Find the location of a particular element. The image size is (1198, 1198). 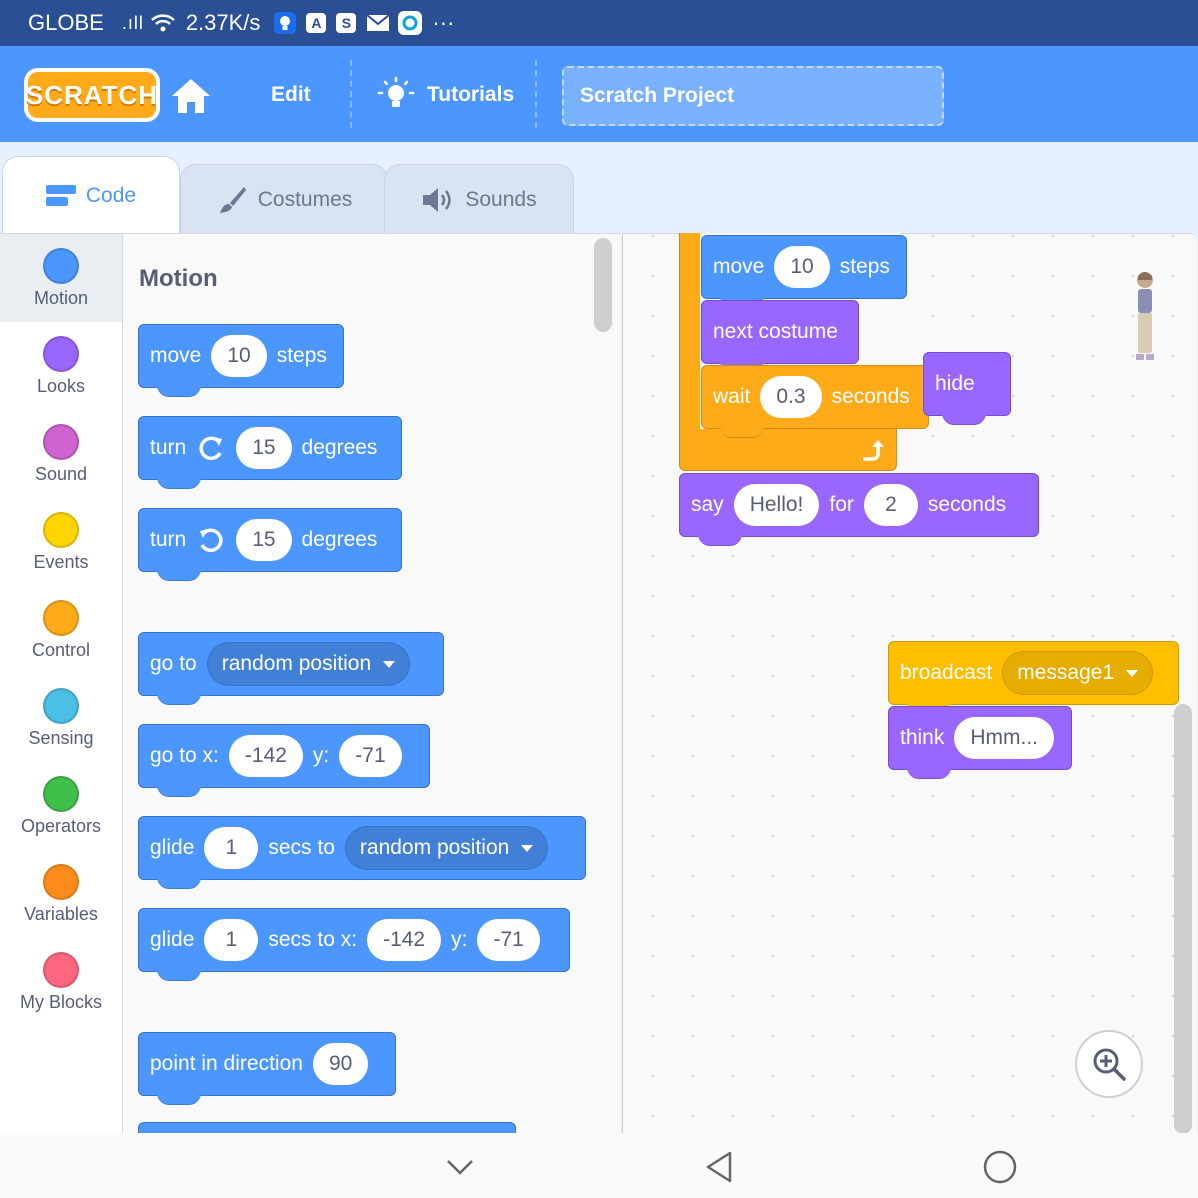

category-control: Control is located at coordinates (61, 630).